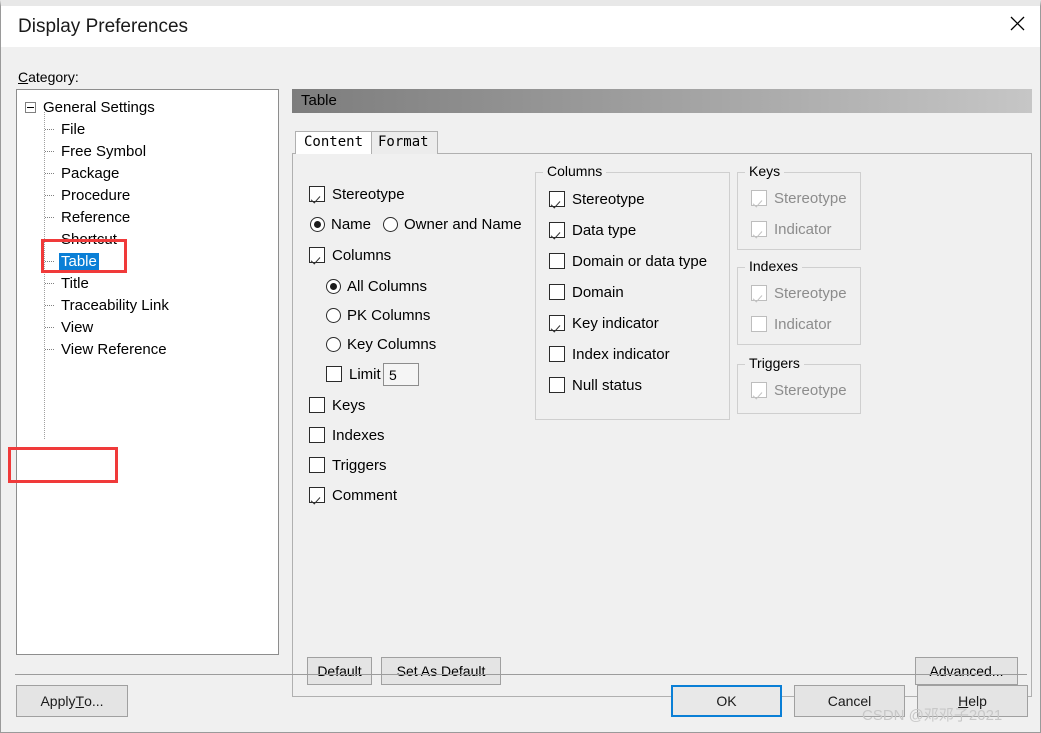 This screenshot has height=733, width=1041. I want to click on close-button, so click(1017, 23).